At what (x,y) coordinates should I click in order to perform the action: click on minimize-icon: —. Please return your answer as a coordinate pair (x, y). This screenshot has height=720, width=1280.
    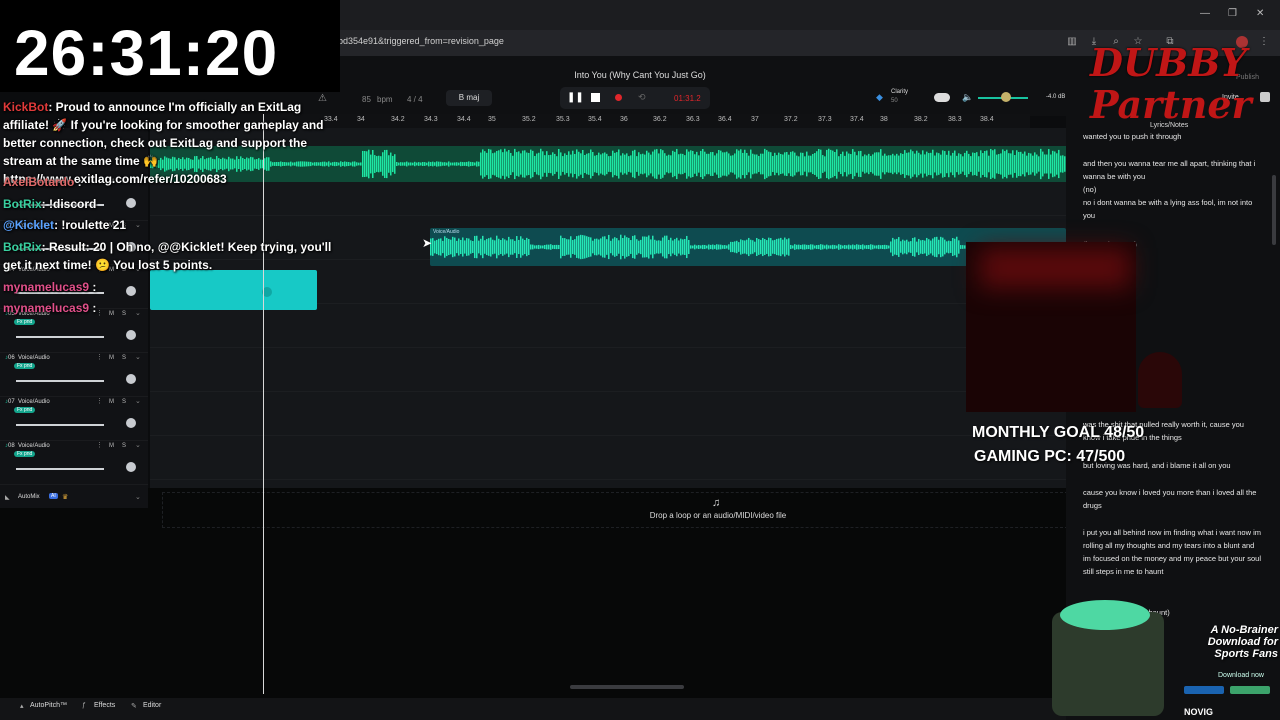
    Looking at the image, I should click on (1205, 13).